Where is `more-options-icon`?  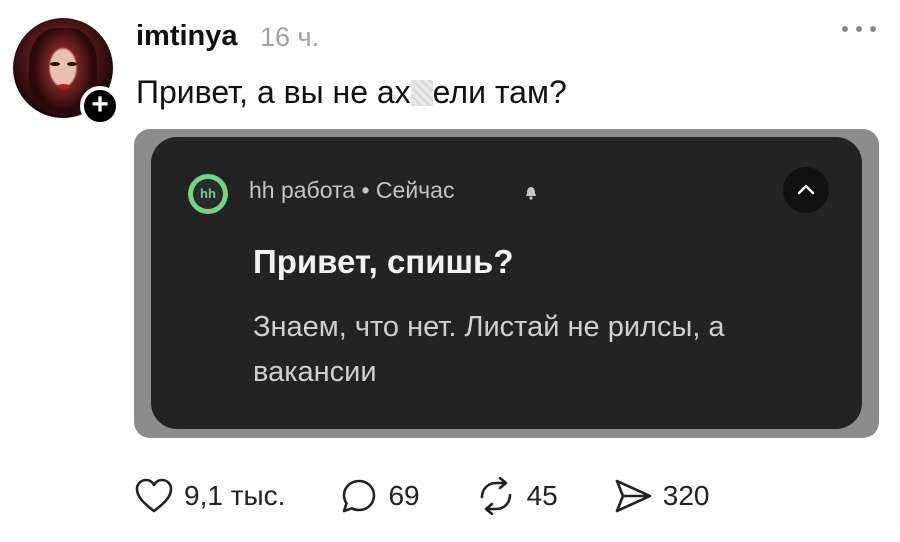 more-options-icon is located at coordinates (859, 28).